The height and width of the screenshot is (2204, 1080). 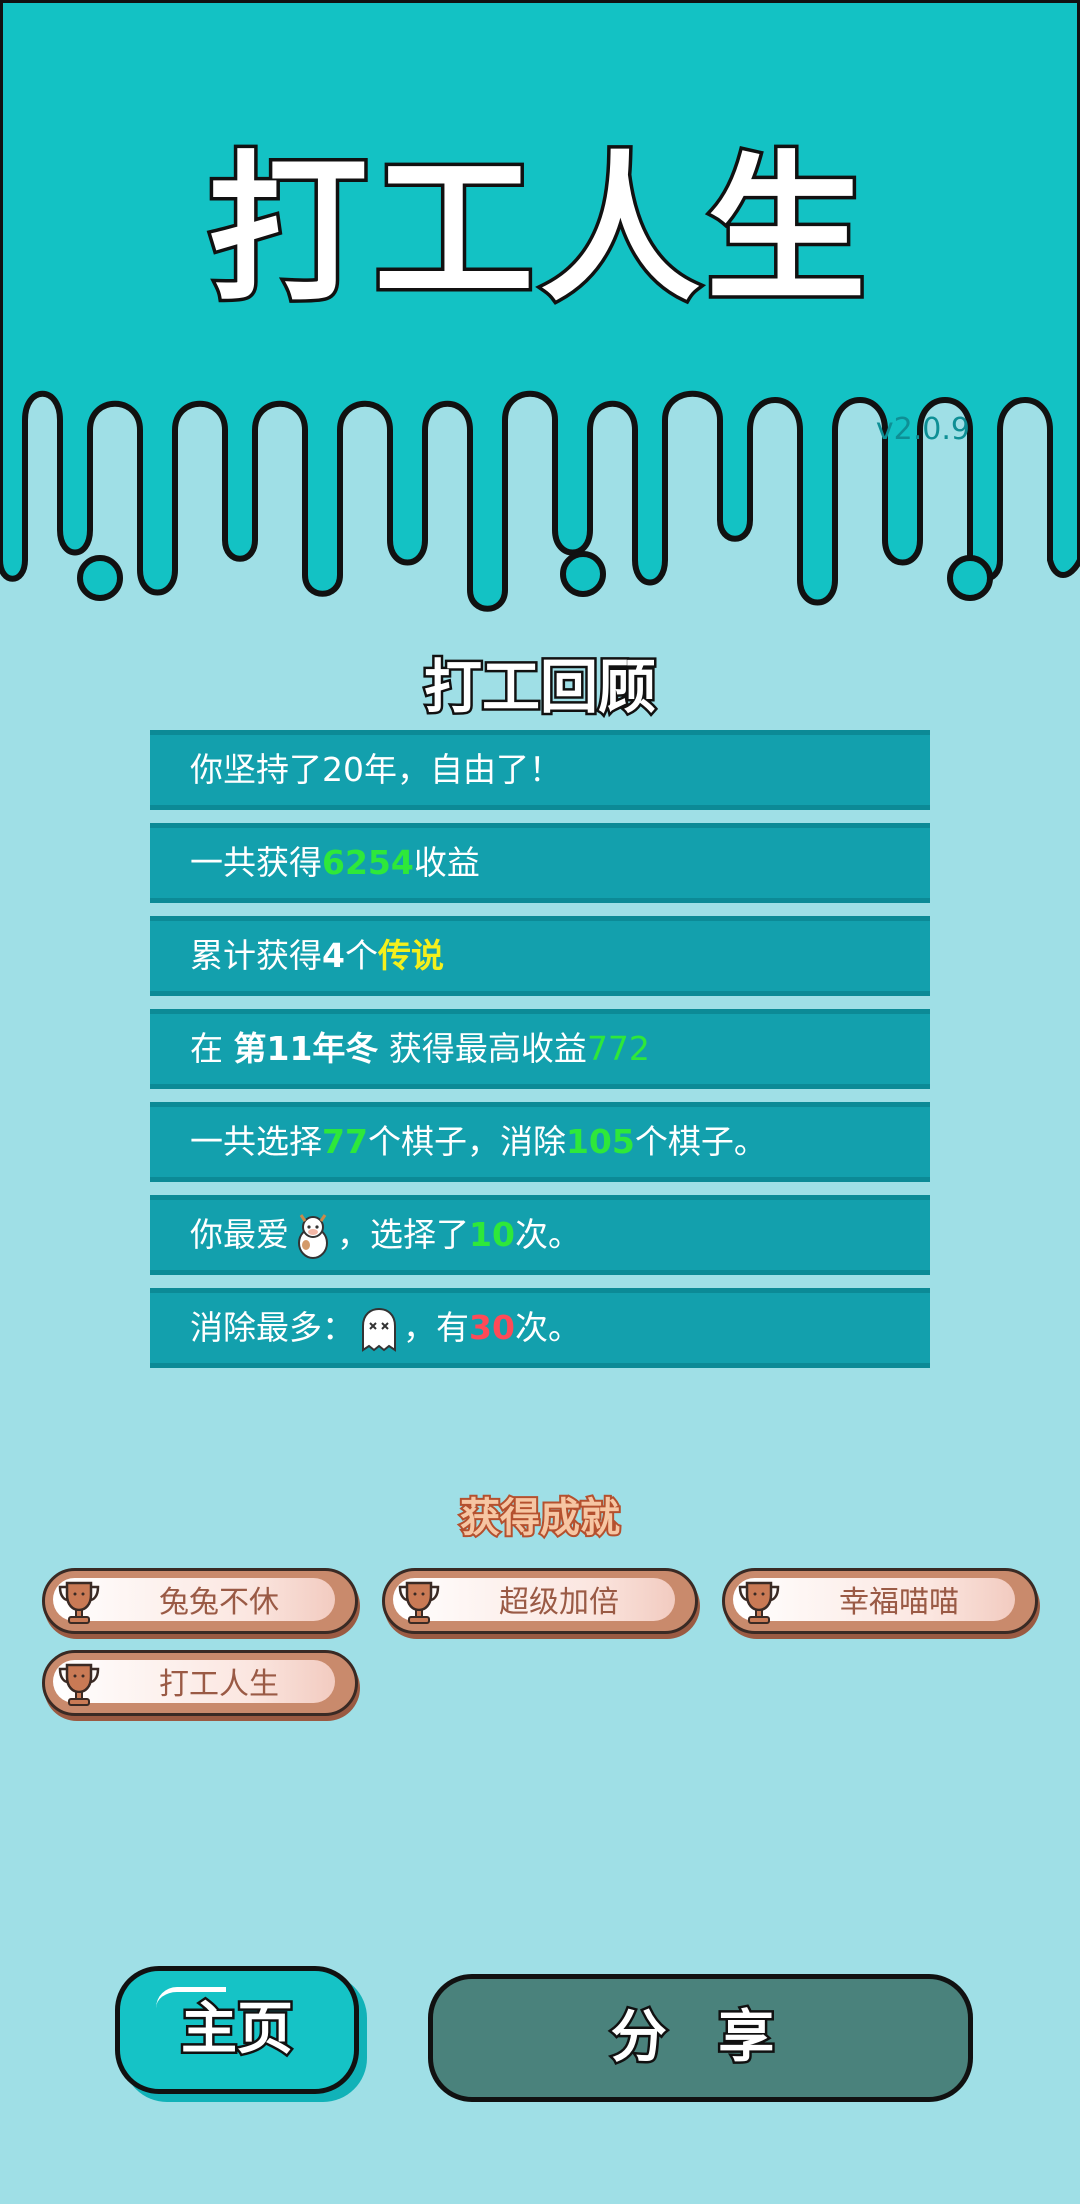 I want to click on game-title: 打工人生, so click(x=538, y=229).